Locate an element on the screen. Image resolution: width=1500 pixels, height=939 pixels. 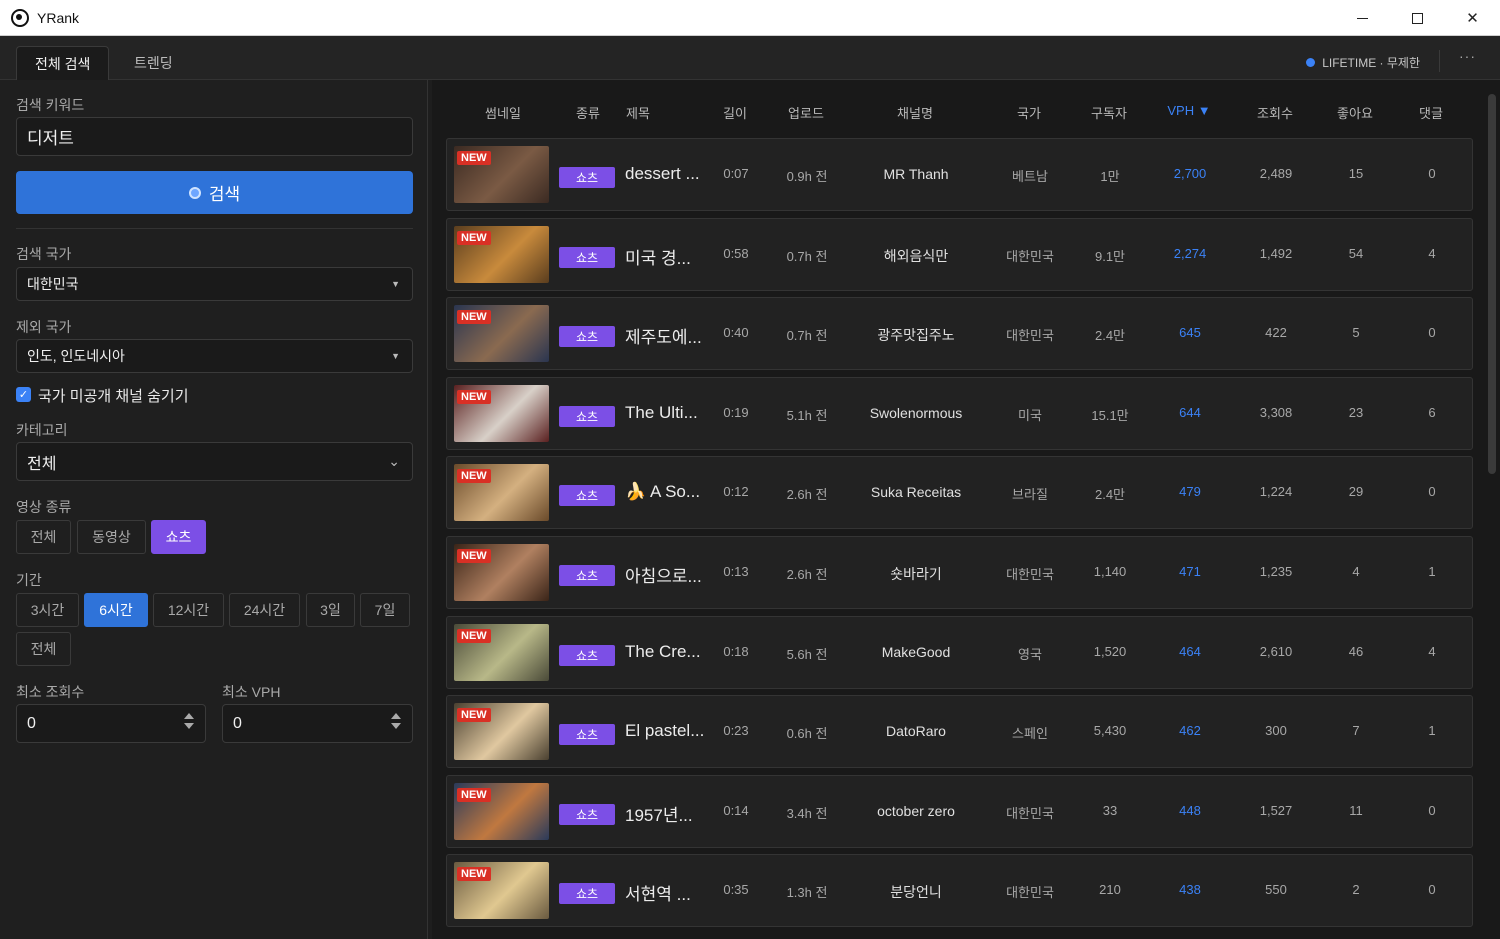
category-select: 전체 ⌄ is located at coordinates (214, 461).